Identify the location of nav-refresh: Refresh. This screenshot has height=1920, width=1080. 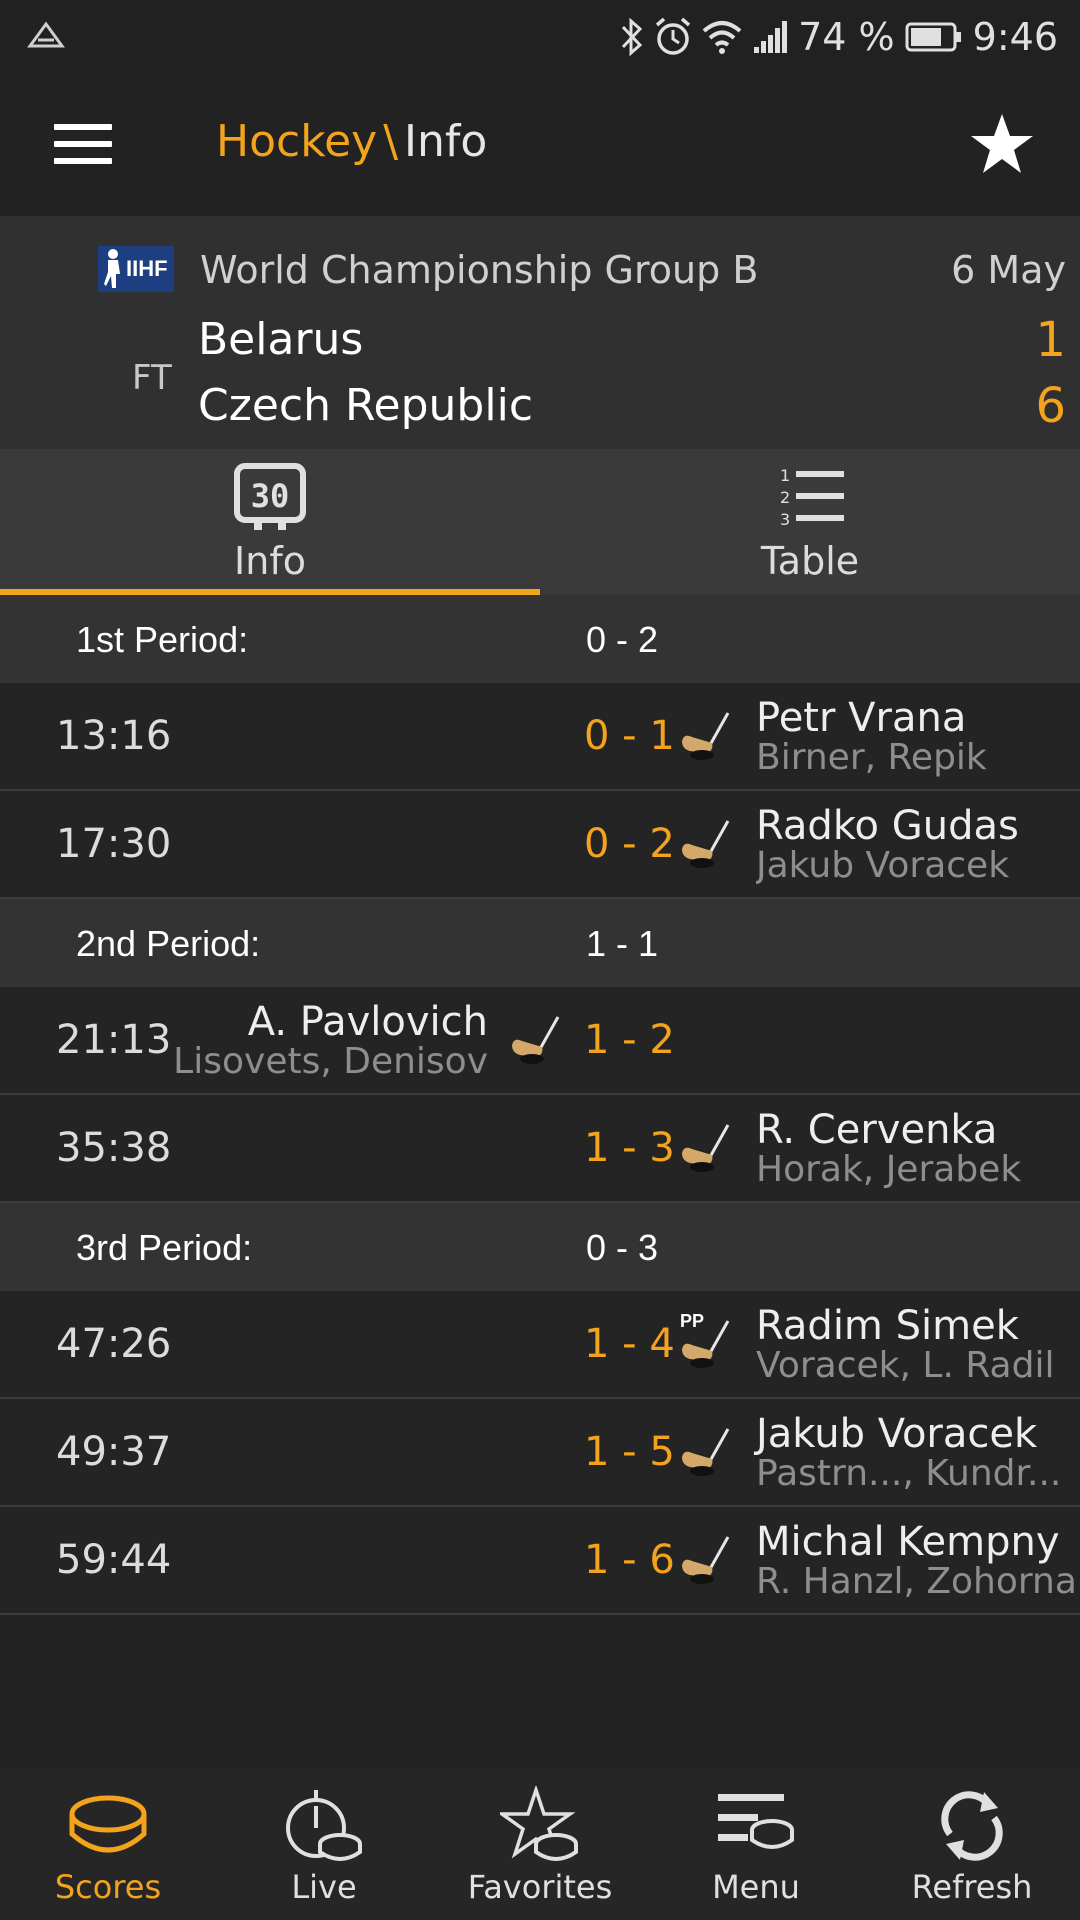
(972, 1844).